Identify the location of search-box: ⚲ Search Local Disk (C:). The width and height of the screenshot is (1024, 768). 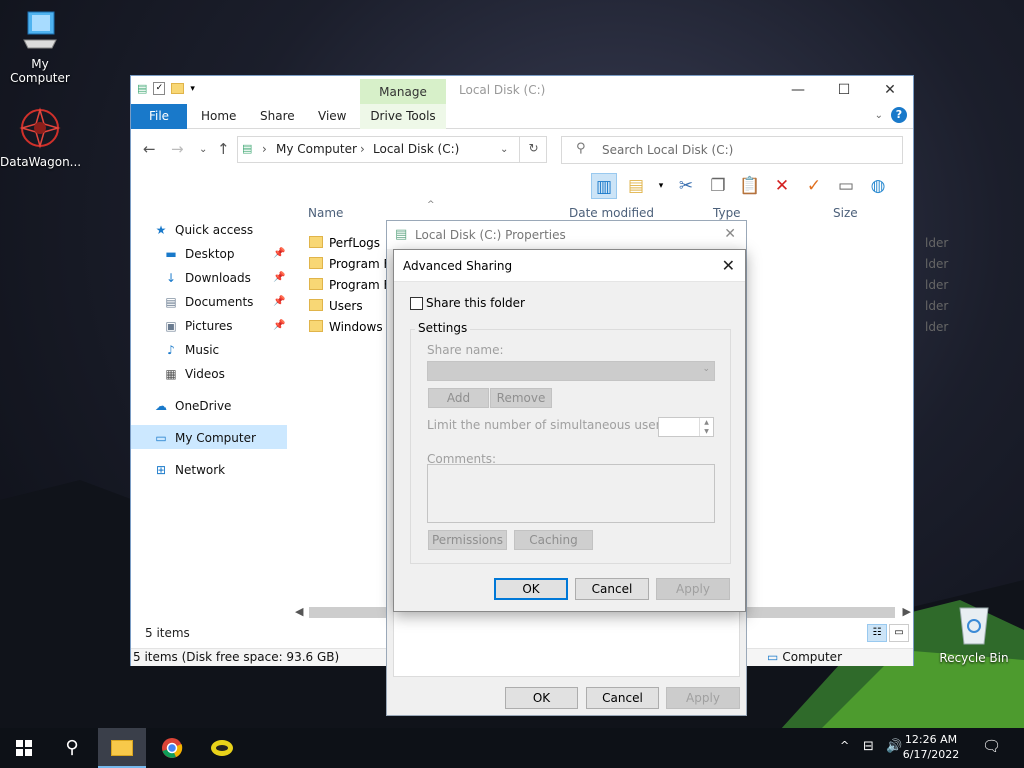
(732, 150).